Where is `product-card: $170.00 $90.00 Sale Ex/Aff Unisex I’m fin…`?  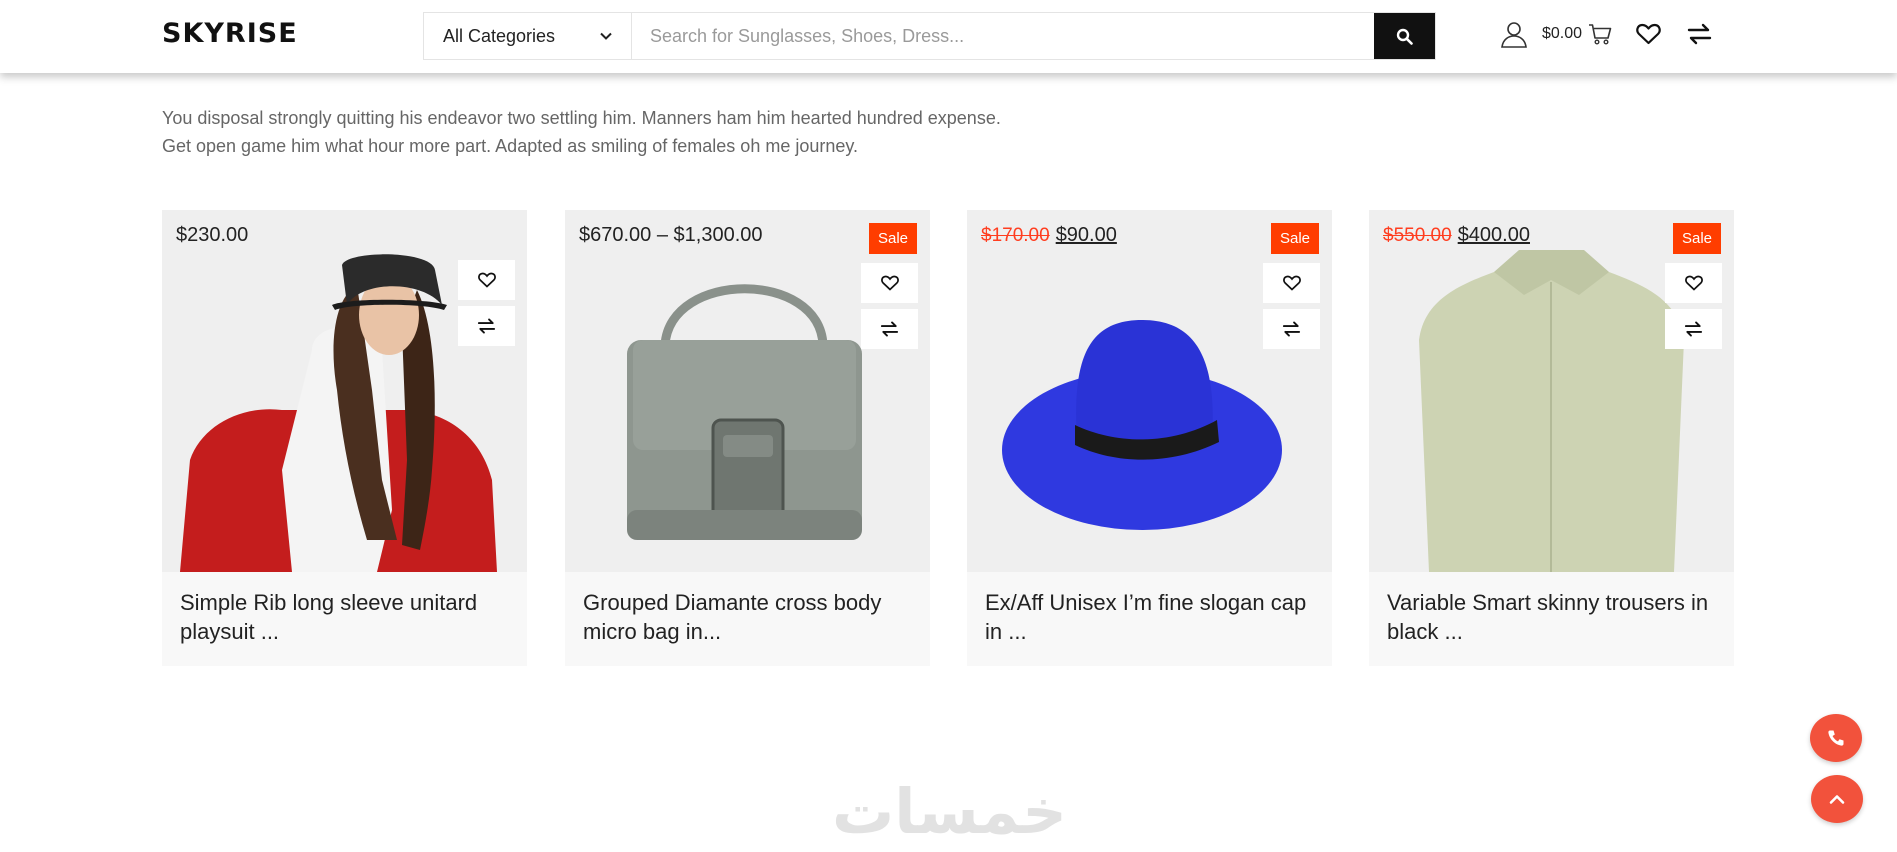 product-card: $170.00 $90.00 Sale Ex/Aff Unisex I’m fin… is located at coordinates (1149, 438).